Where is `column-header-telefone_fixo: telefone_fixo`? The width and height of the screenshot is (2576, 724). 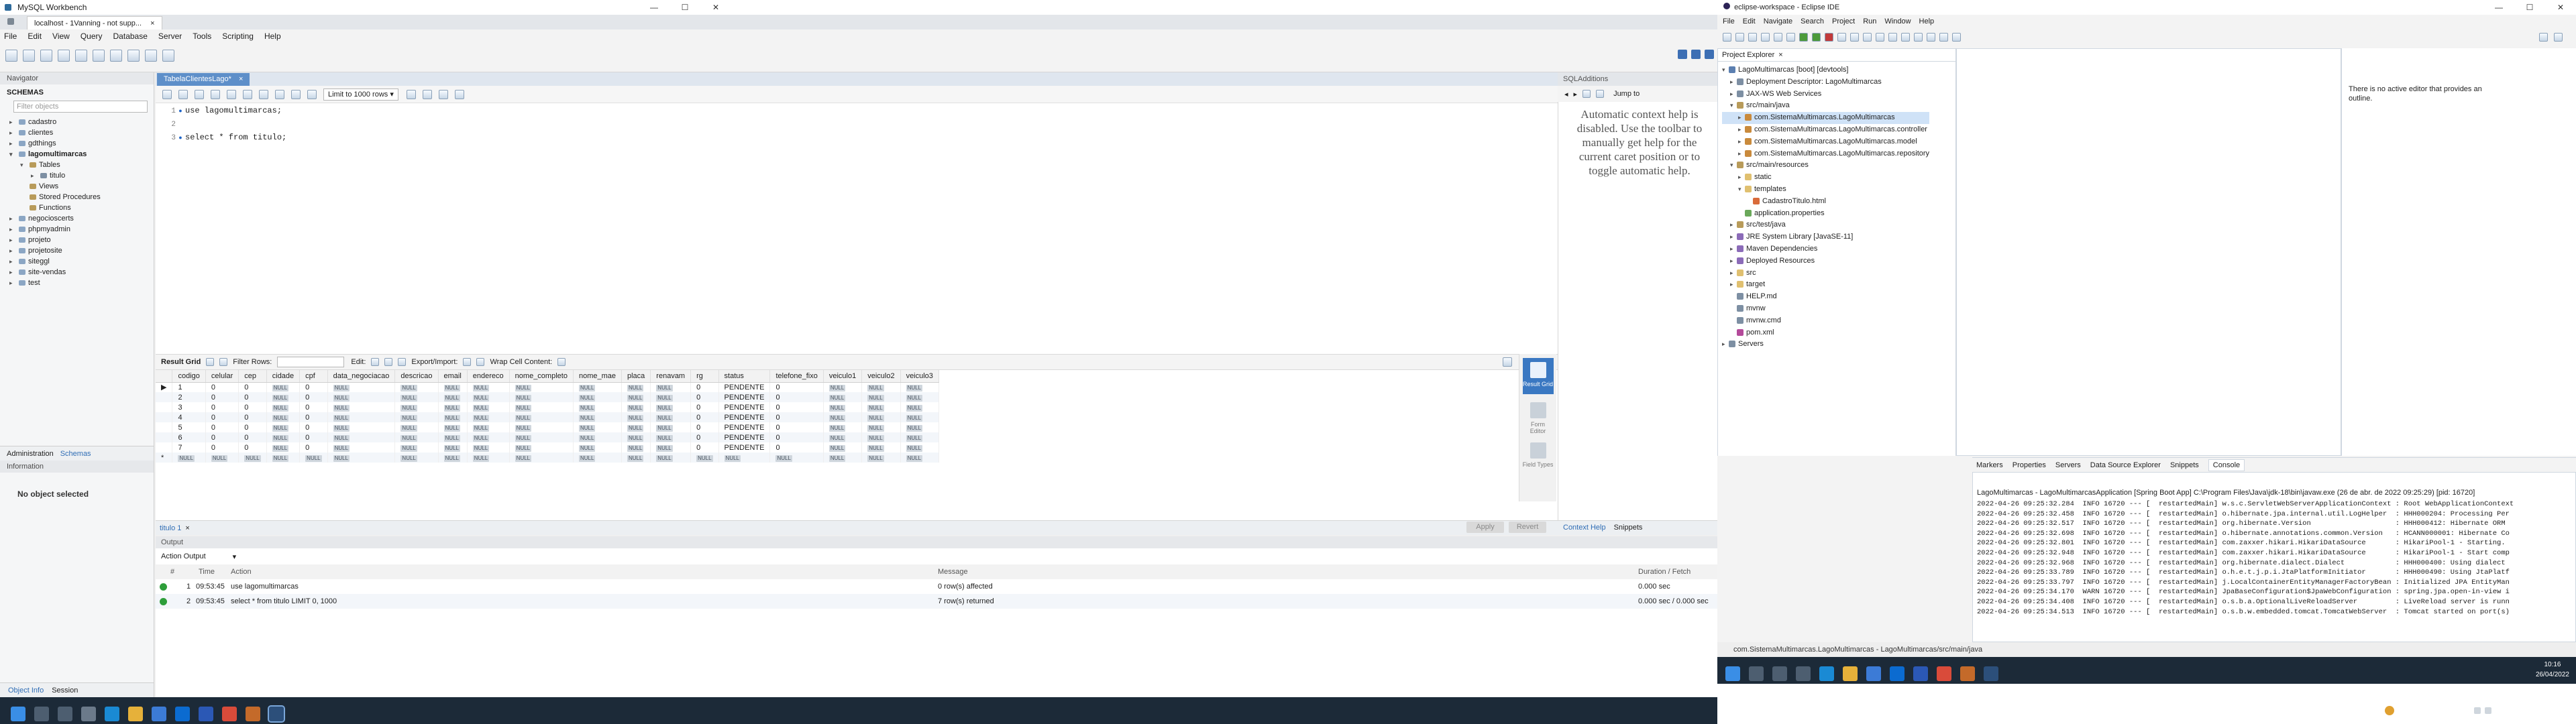
column-header-telefone_fixo: telefone_fixo is located at coordinates (796, 376).